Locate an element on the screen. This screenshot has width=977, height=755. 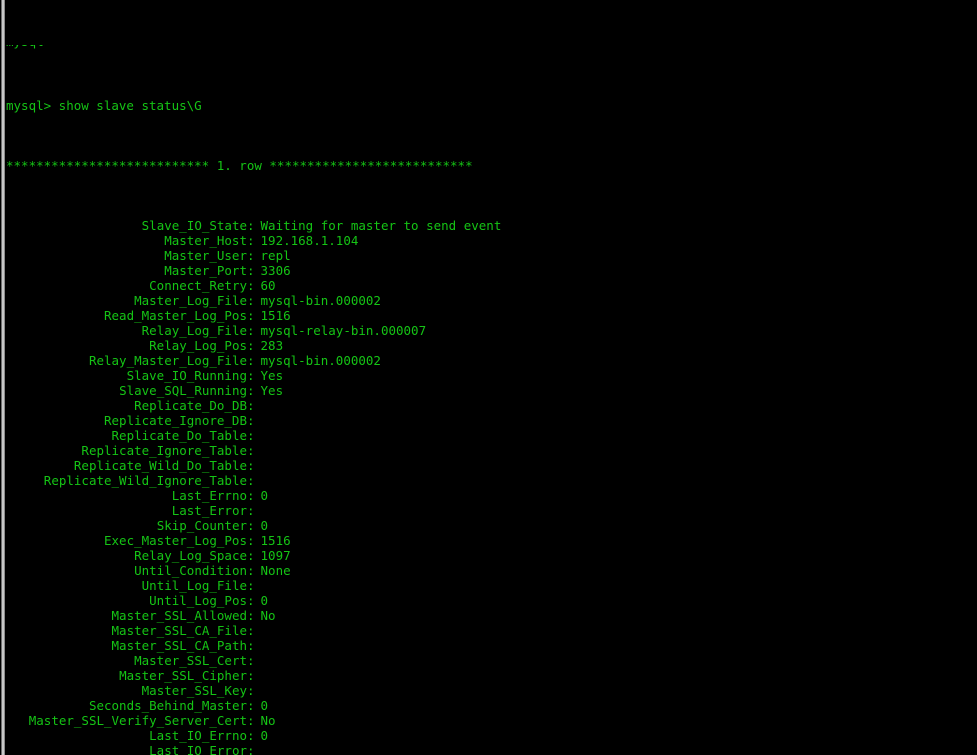
status-field-label: Relay_Log_Pos is located at coordinates (198, 345).